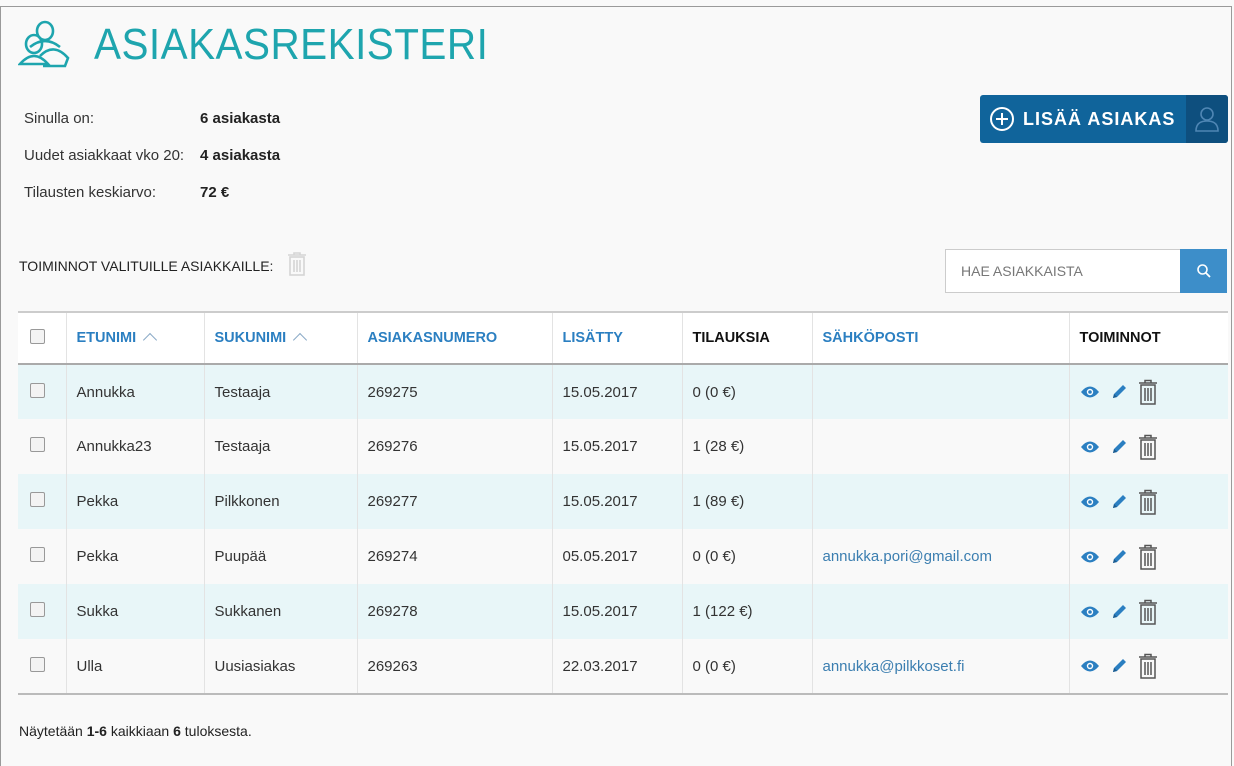  I want to click on stat-value: 4 asiakasta, so click(240, 155).